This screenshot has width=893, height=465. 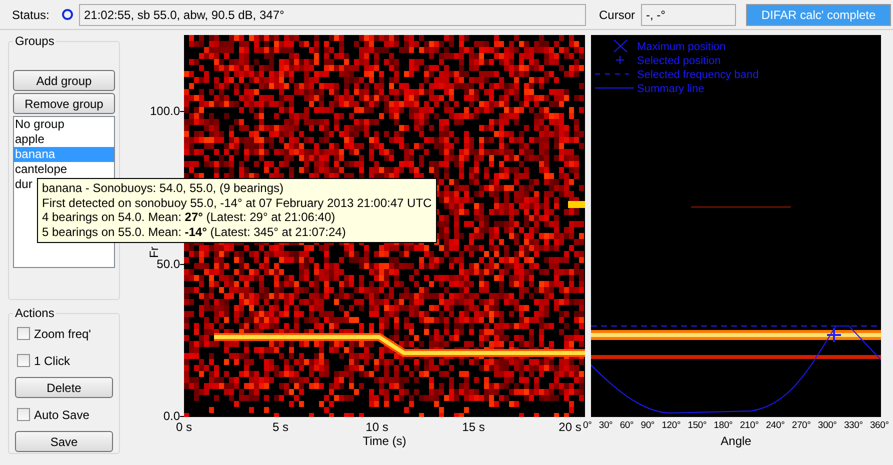 I want to click on x-tick-label: 180°, so click(x=723, y=426).